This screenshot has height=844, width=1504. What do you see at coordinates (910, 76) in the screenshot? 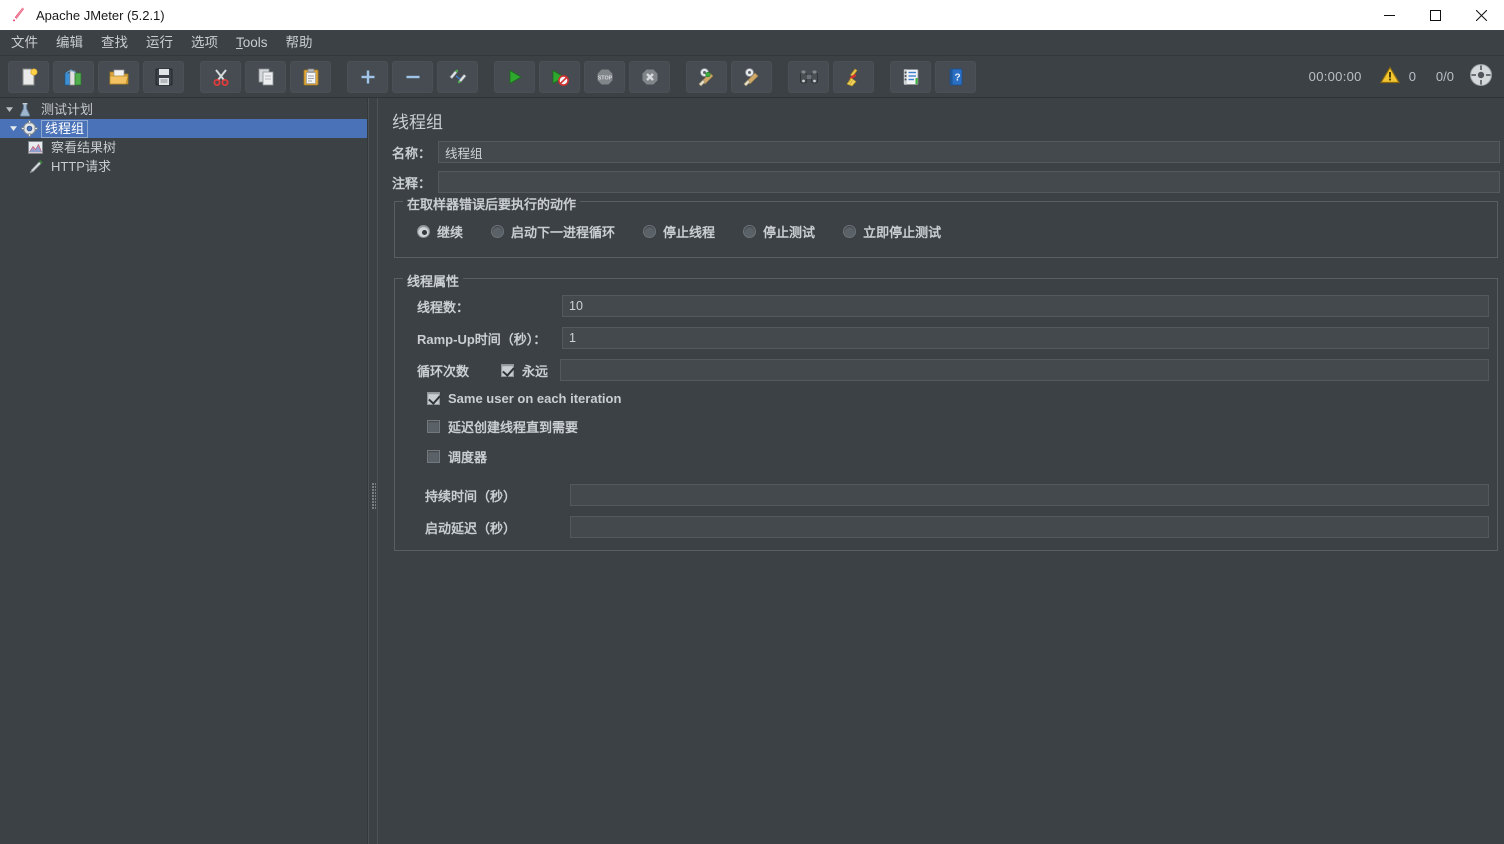
I see `function-helper-button` at bounding box center [910, 76].